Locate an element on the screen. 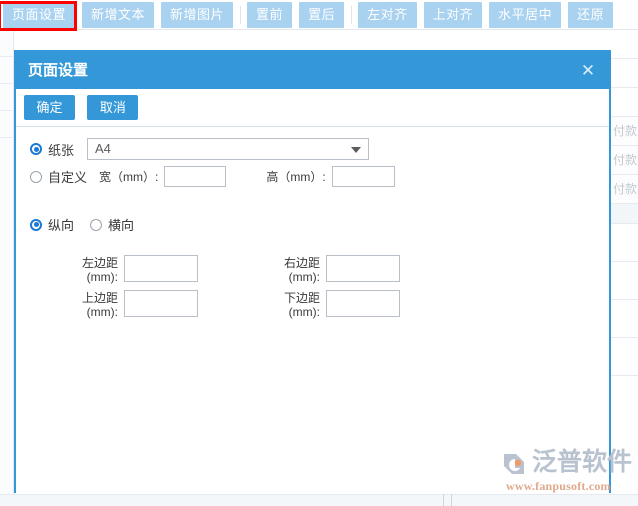  page-bottom-strip is located at coordinates (319, 500).